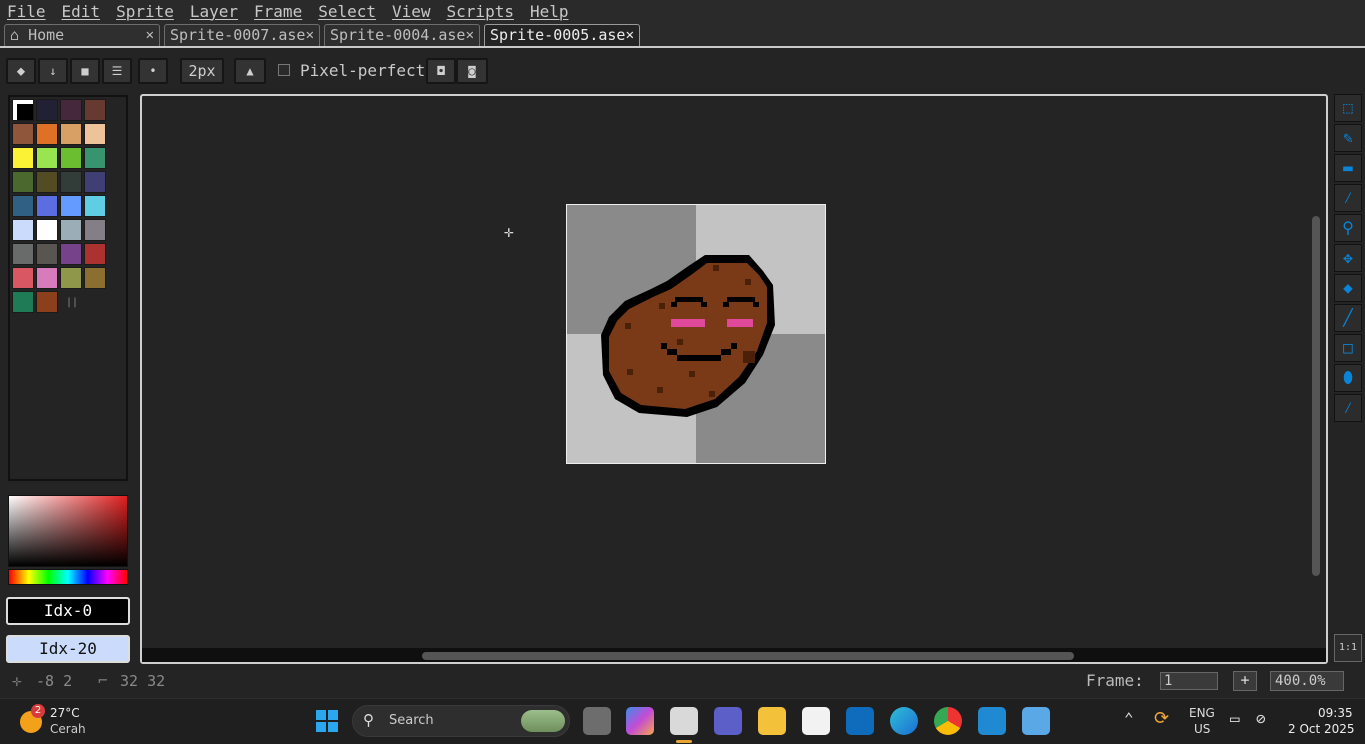 Image resolution: width=1365 pixels, height=744 pixels. I want to click on taskbar-search: ⚲ Search, so click(461, 721).